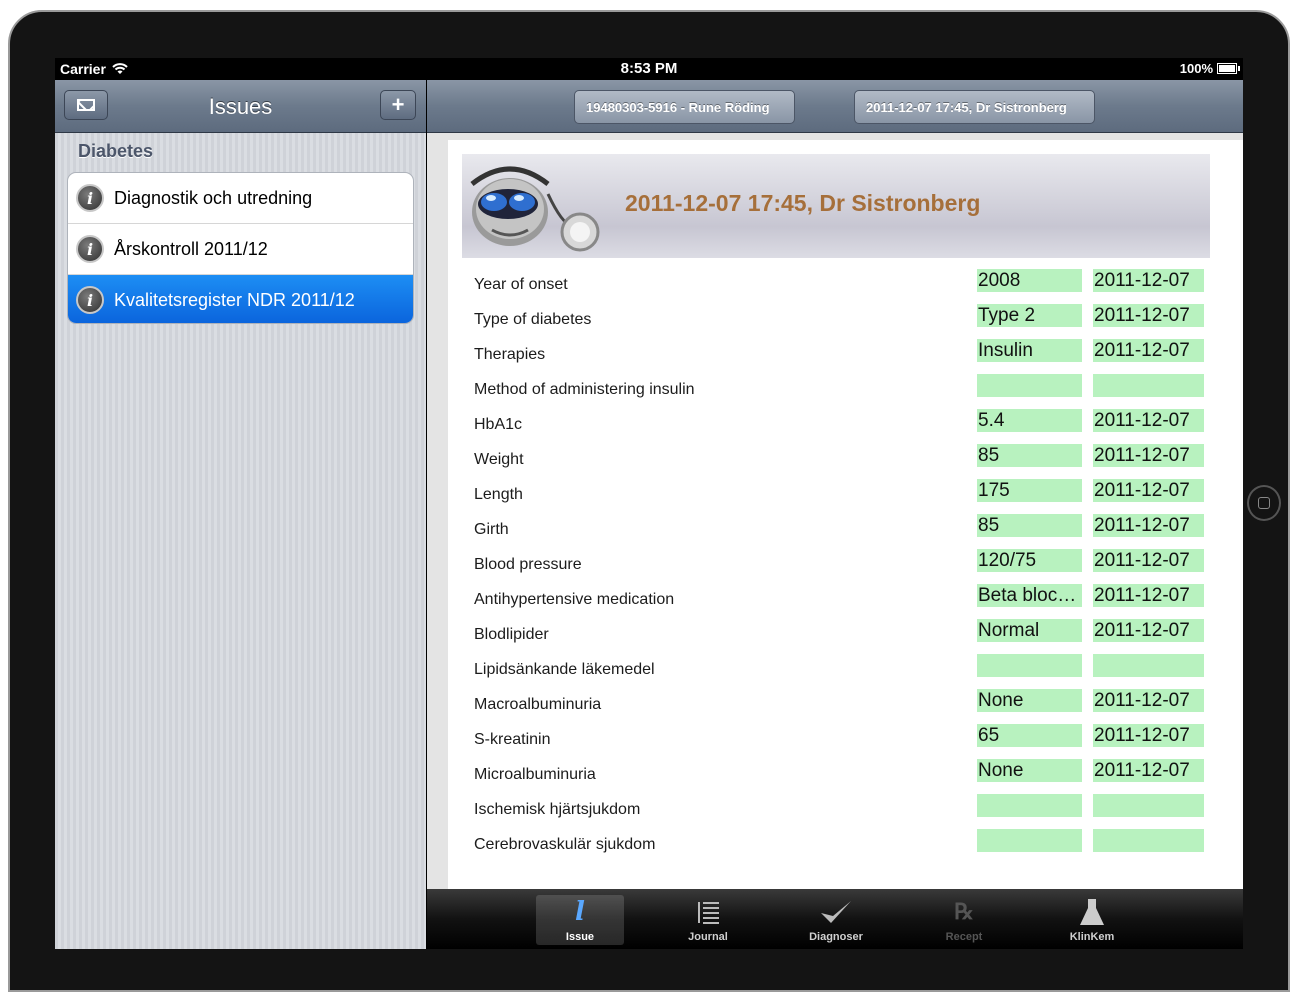  I want to click on tab-label: Issue, so click(580, 937).